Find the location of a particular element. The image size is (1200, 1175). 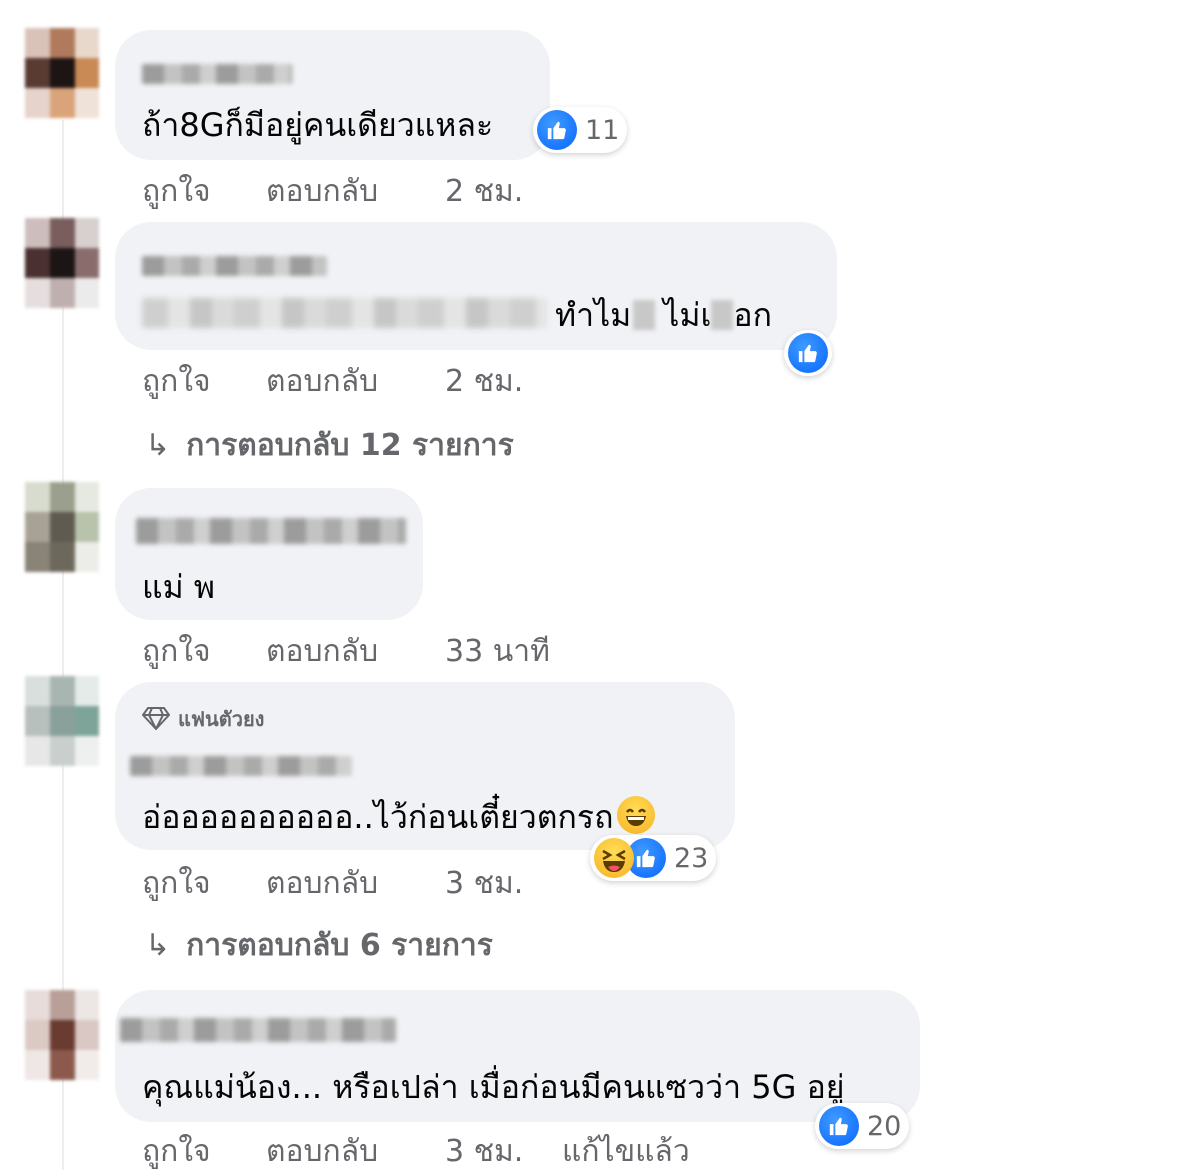

reaction-summary is located at coordinates (808, 353).